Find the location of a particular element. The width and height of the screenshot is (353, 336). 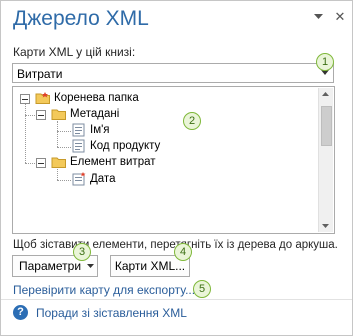

xml-map-select: Витрати is located at coordinates (173, 73).